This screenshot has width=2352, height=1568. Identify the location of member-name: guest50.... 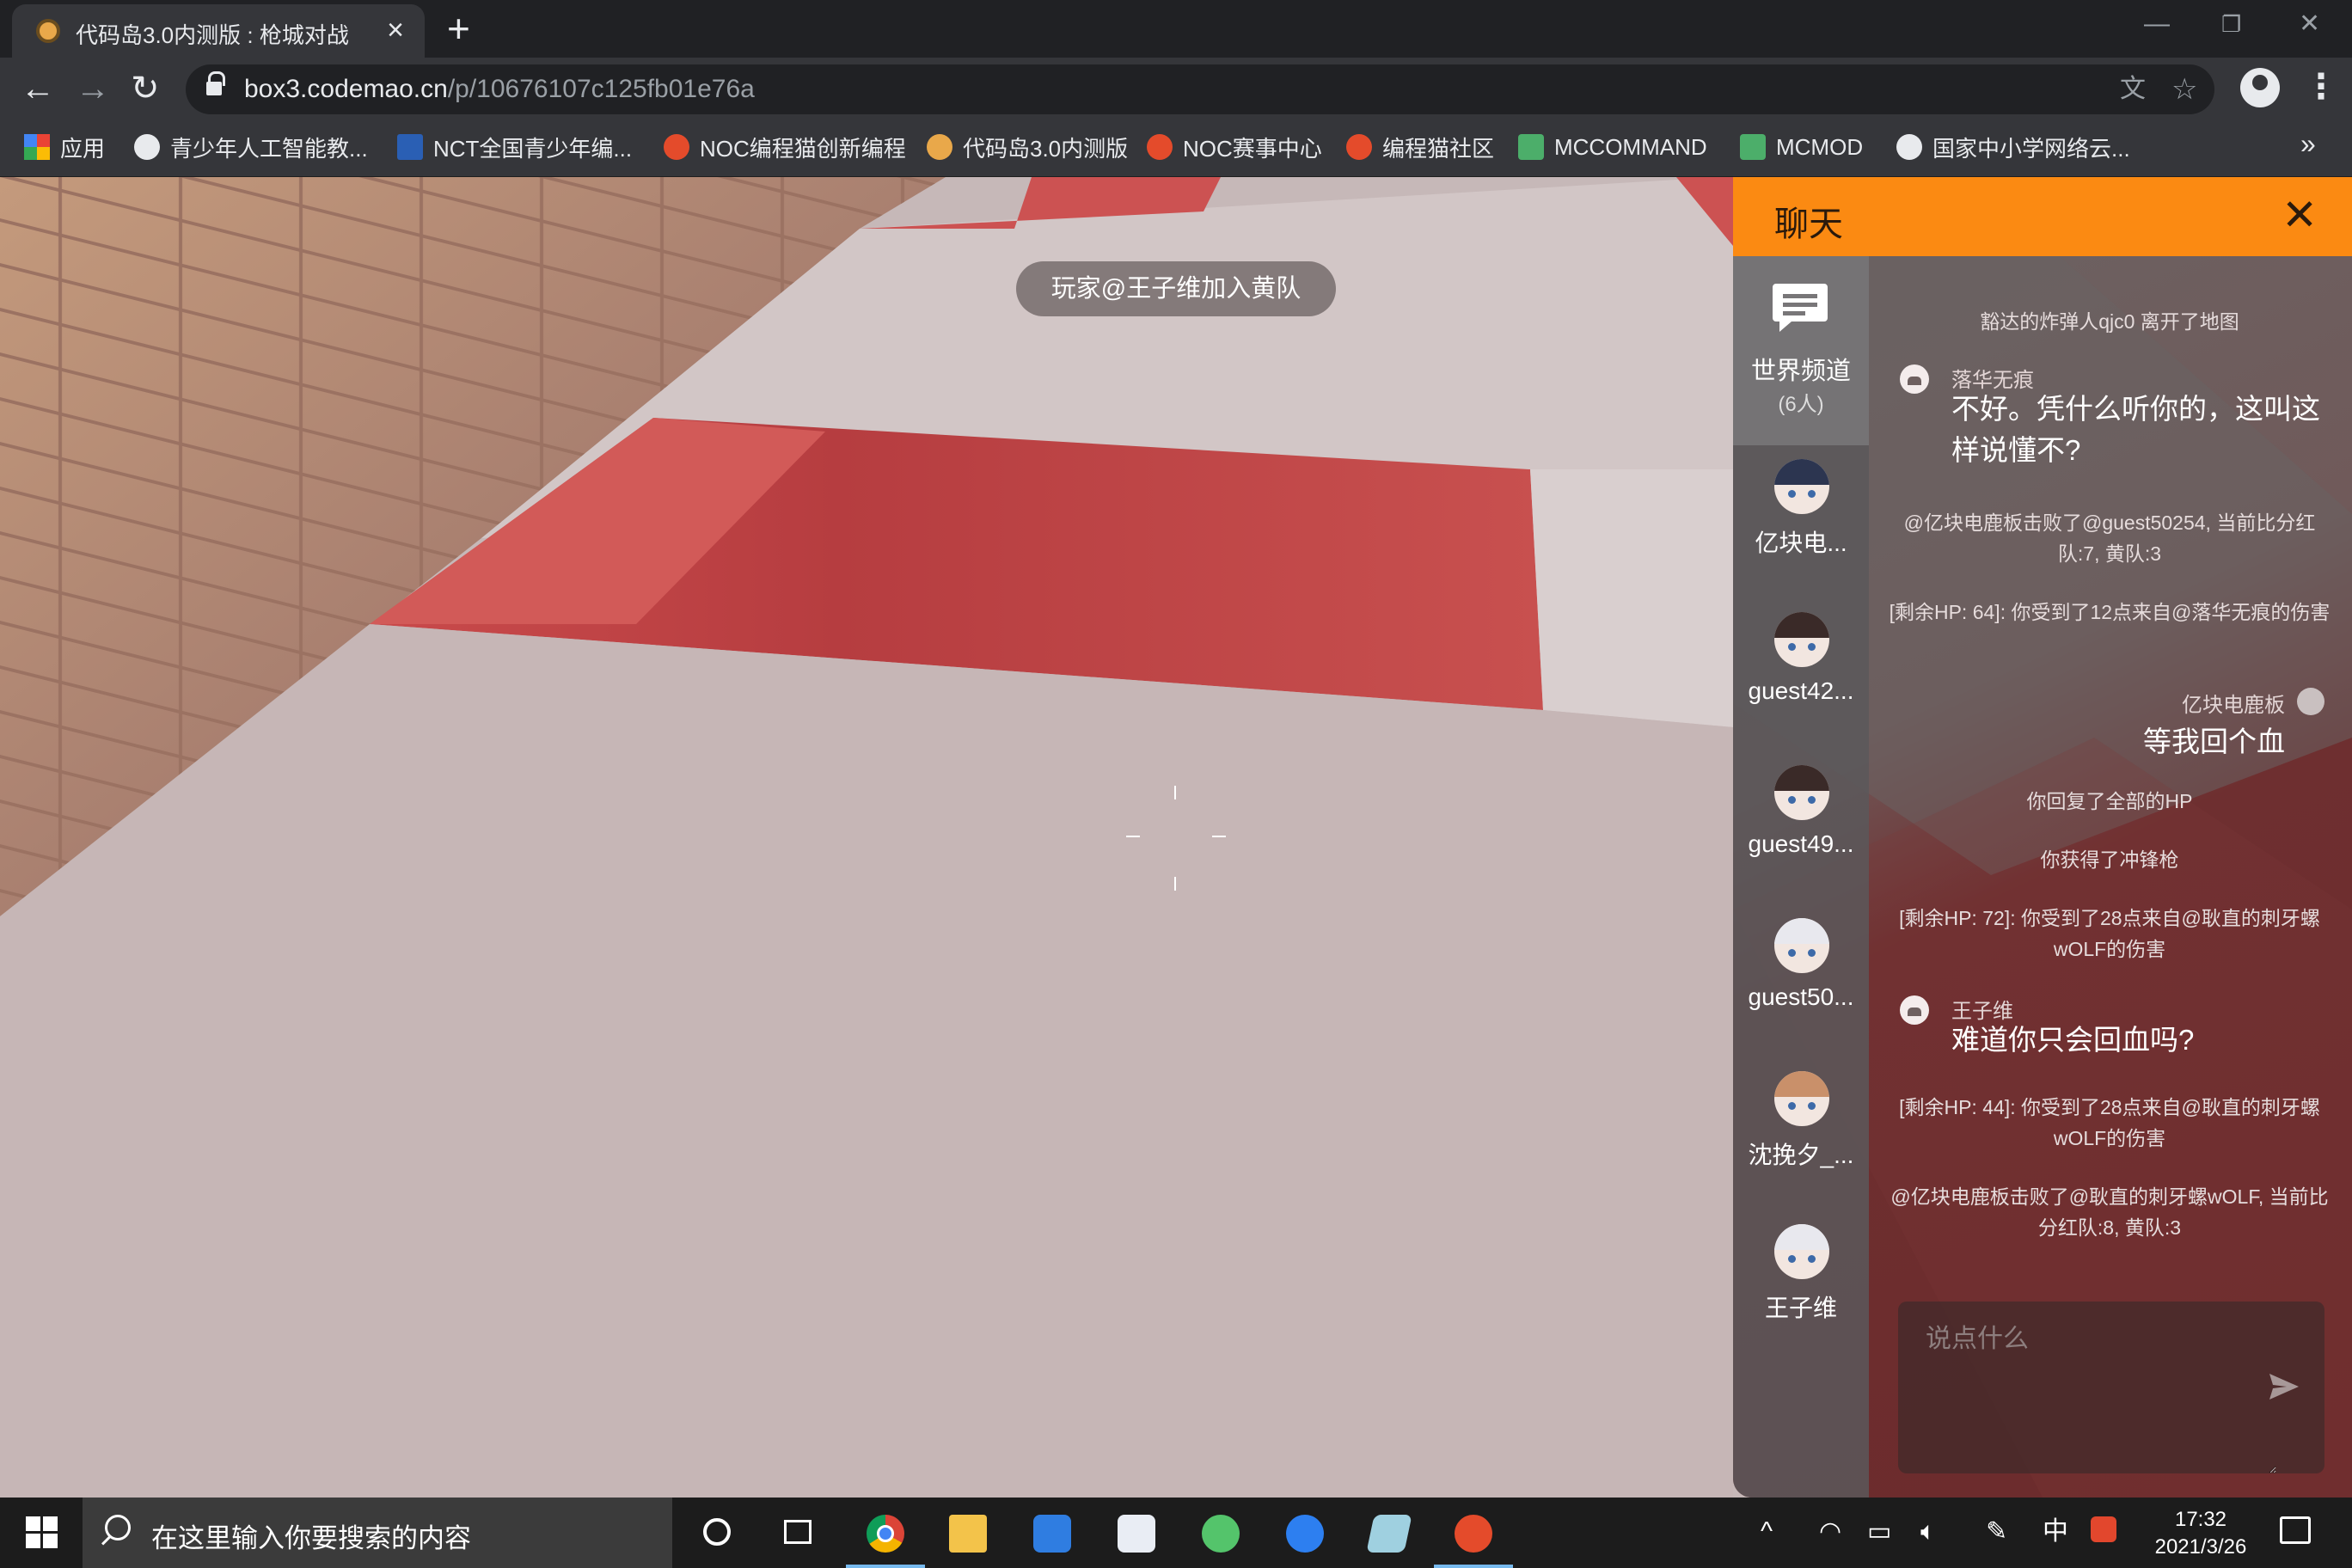
(1801, 997).